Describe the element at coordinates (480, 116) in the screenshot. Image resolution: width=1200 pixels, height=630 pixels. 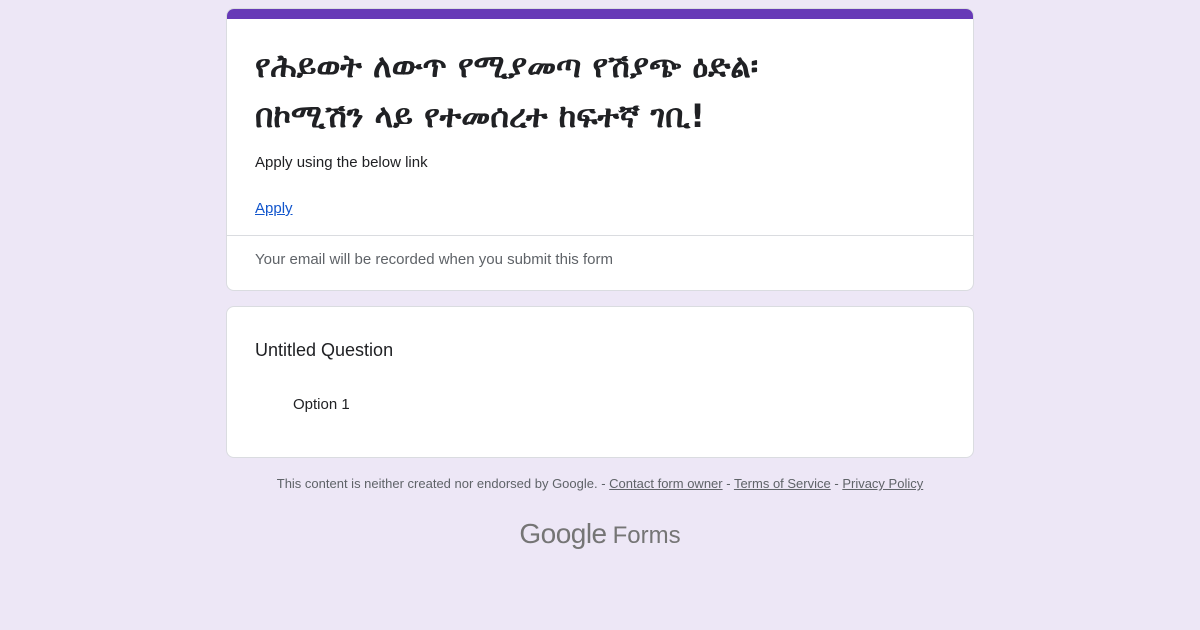
I see `form-title-line-2: በኮሚሽን ላይ የተመሰረተ ከፍተኛ ገቢ!` at that location.